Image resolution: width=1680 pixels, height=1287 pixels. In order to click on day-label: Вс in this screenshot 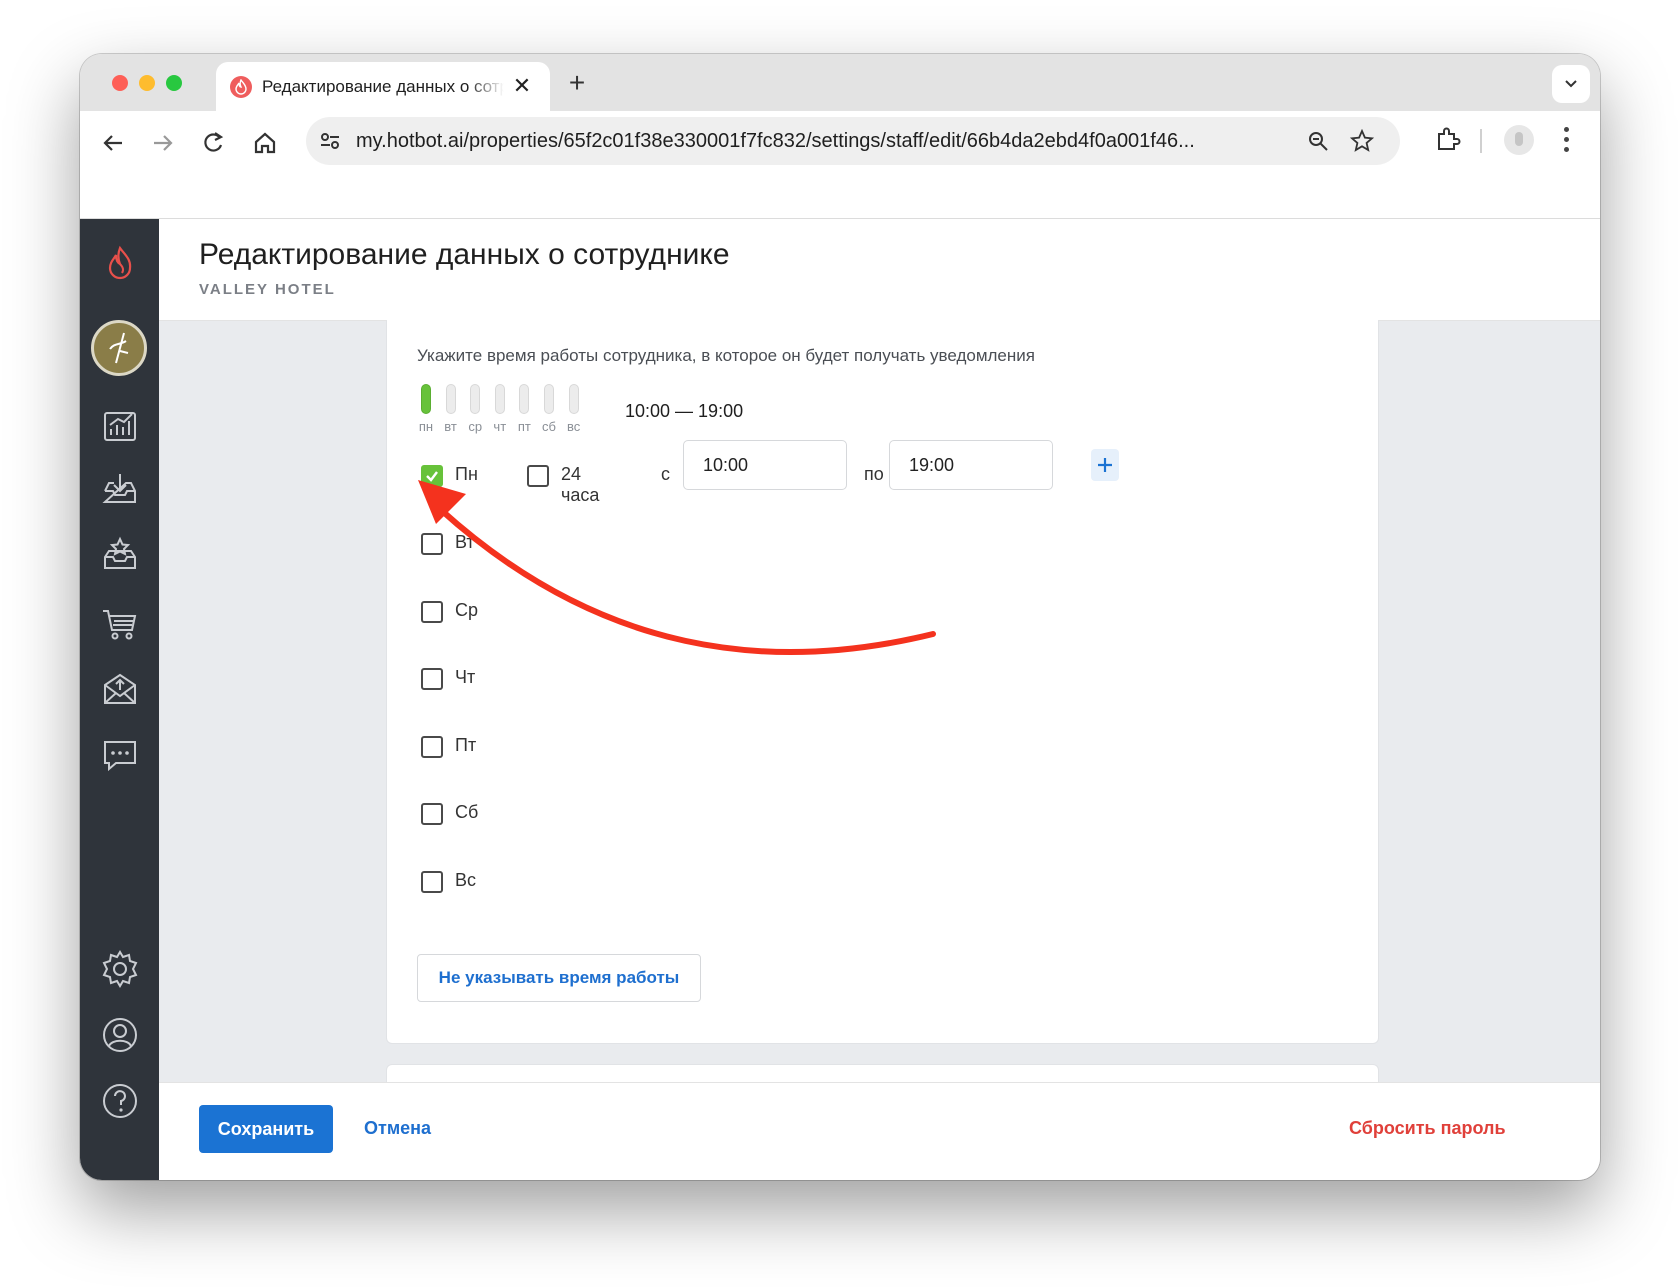, I will do `click(466, 880)`.